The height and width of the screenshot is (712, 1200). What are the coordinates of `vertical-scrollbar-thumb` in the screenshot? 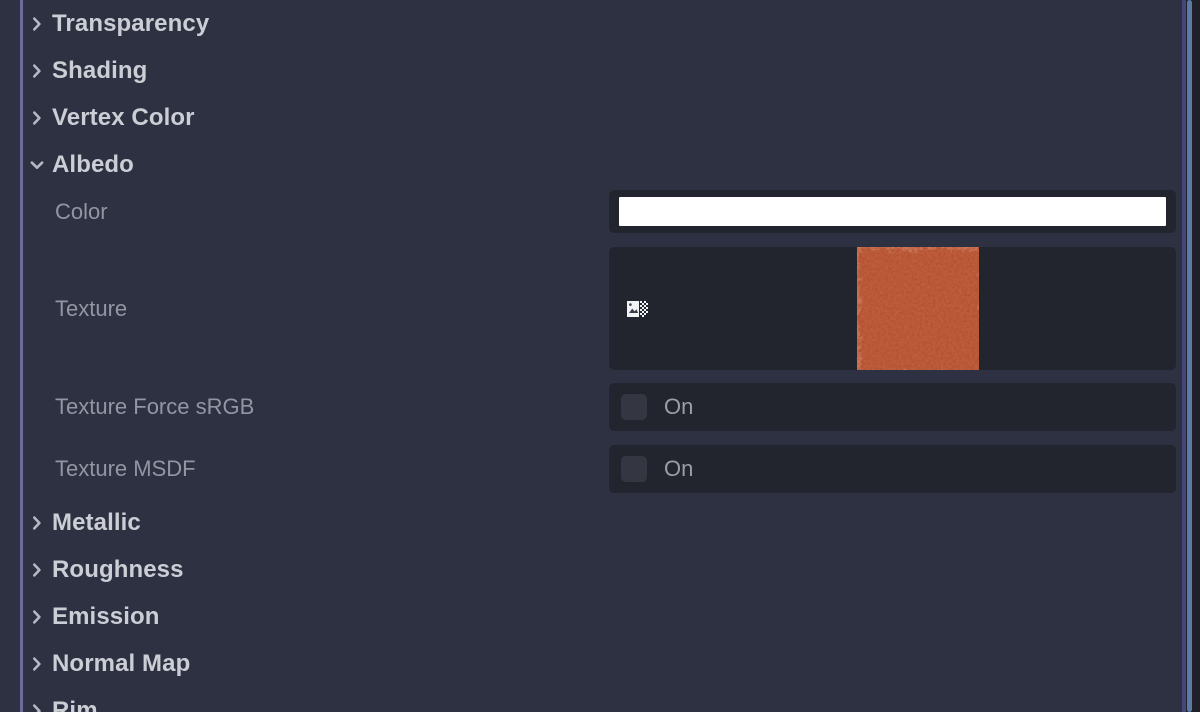 It's located at (1189, 356).